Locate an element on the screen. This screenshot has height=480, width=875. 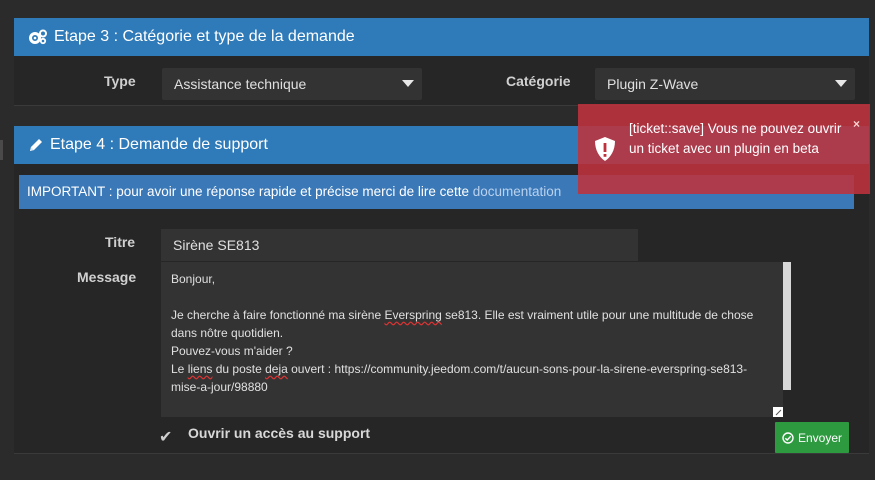
send-button-label: Envoyer is located at coordinates (820, 437).